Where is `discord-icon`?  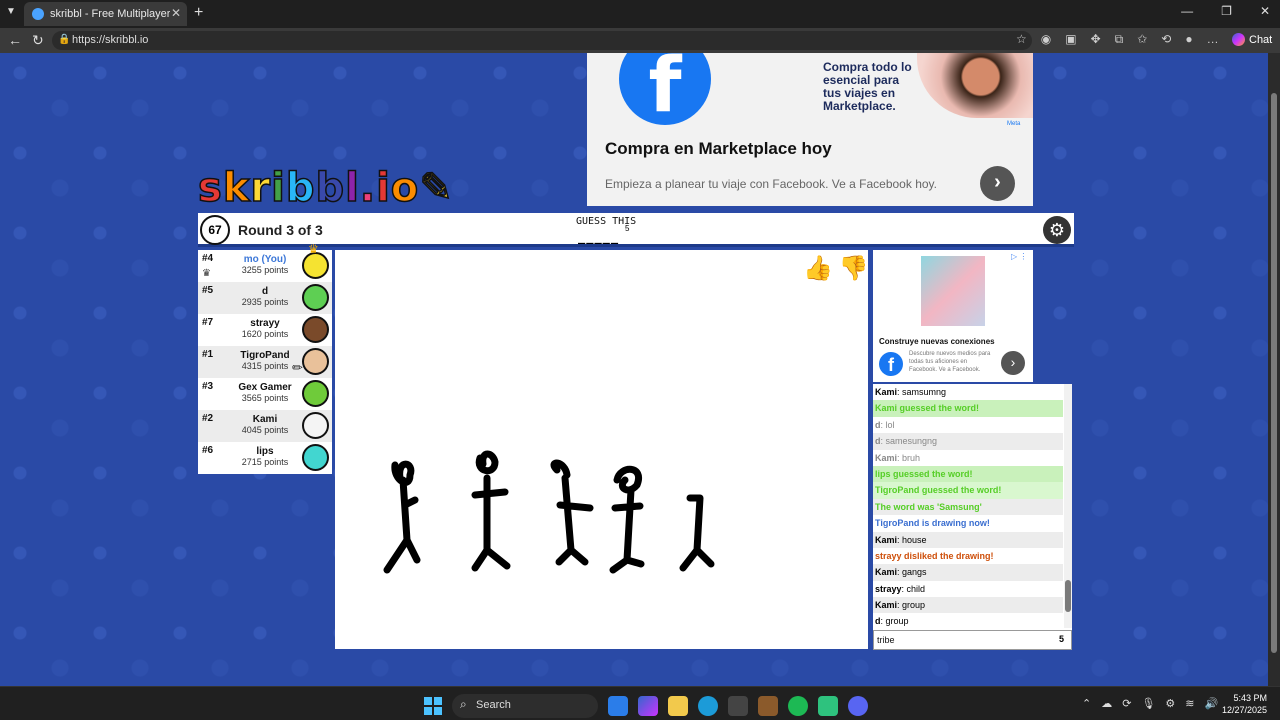 discord-icon is located at coordinates (858, 706).